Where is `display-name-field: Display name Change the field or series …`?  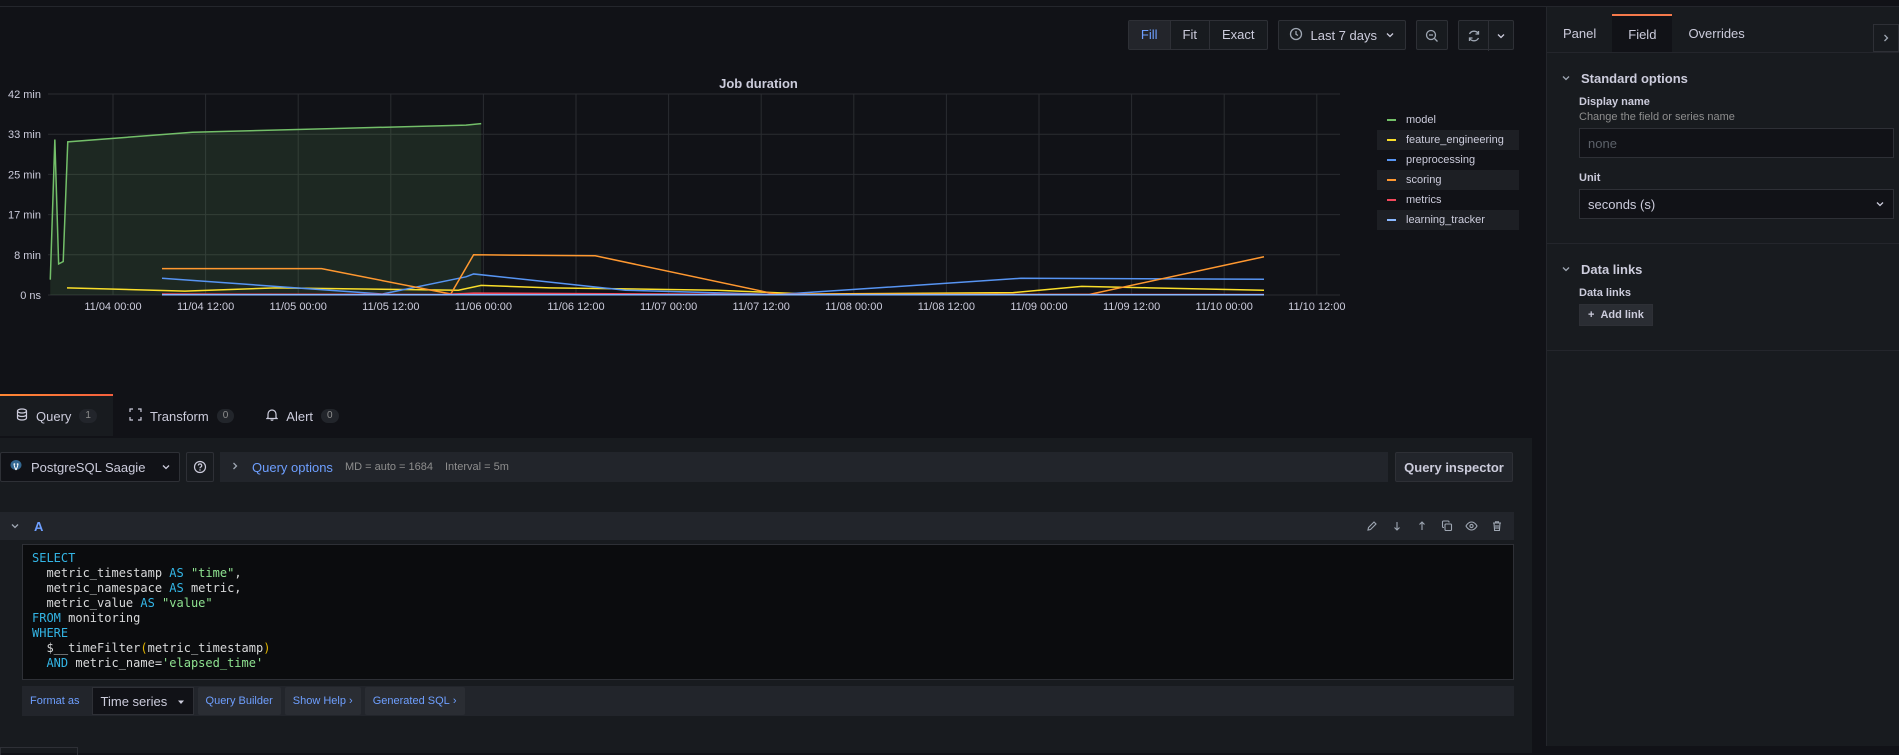 display-name-field: Display name Change the field or series … is located at coordinates (1723, 129).